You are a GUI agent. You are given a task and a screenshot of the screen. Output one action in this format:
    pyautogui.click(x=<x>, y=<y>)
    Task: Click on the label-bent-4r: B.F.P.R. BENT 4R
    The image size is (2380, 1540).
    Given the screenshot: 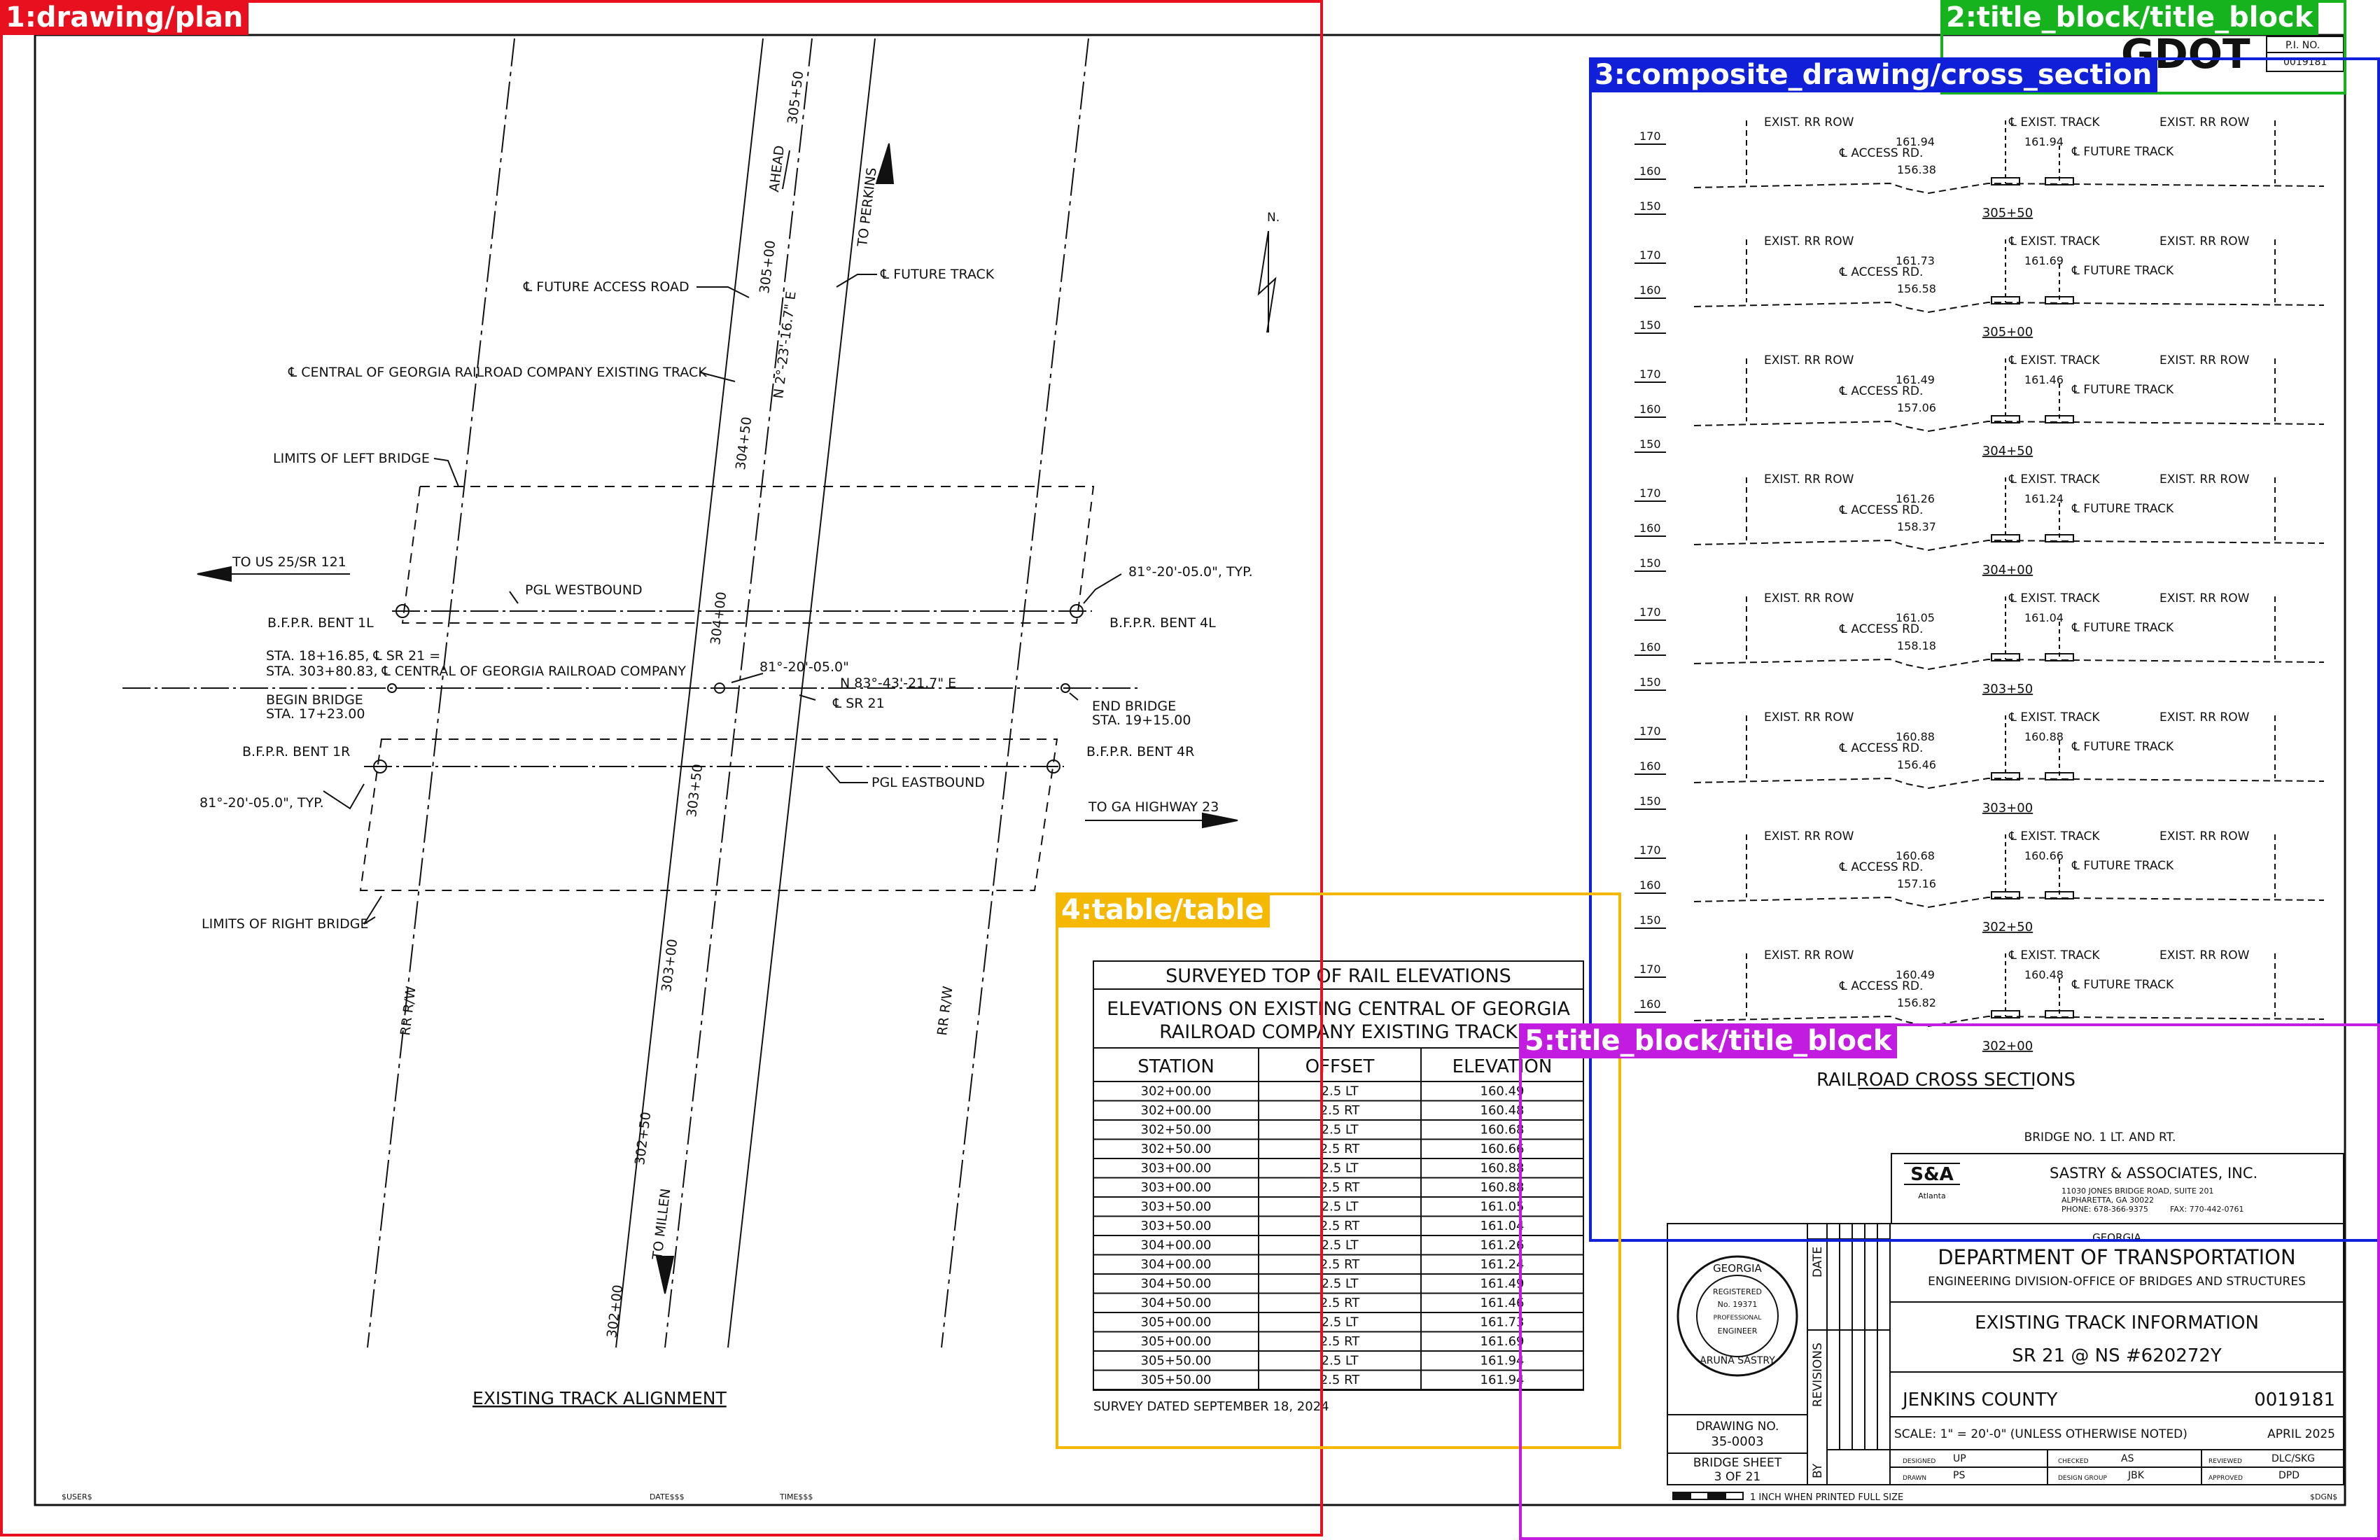 What is the action you would take?
    pyautogui.click(x=1140, y=752)
    